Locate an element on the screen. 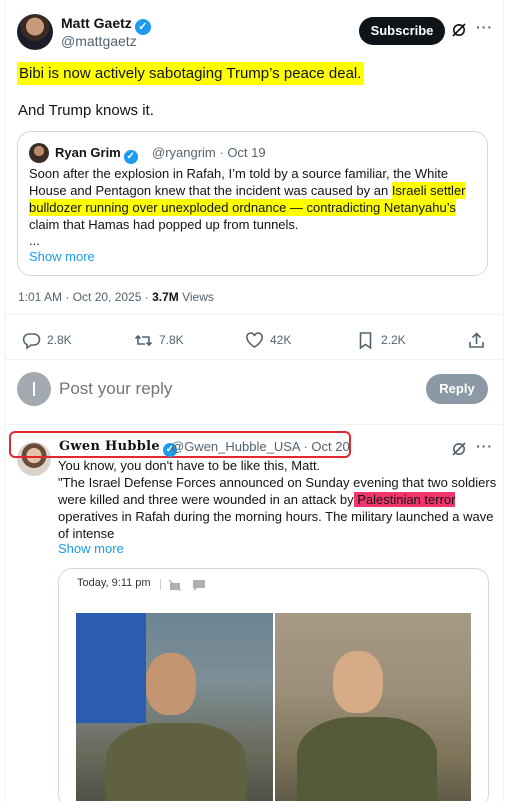  card-timestamp: Today, 9:11 pm is located at coordinates (114, 583).